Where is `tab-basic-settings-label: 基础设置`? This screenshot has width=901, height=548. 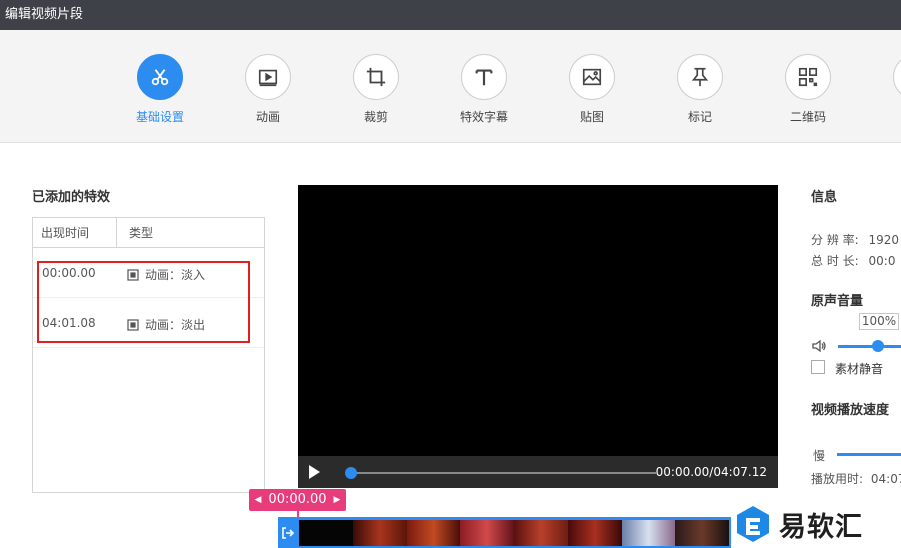
tab-basic-settings-label: 基础设置 is located at coordinates (159, 117).